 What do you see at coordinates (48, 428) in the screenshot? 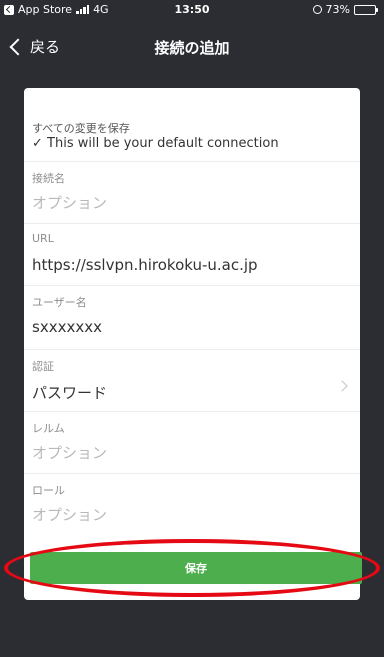
I see `realm-label: レルム` at bounding box center [48, 428].